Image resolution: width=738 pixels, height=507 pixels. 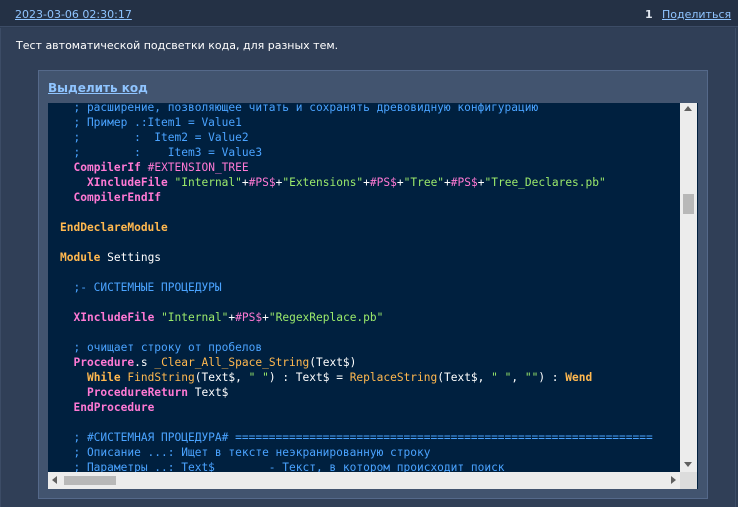 What do you see at coordinates (356, 122) in the screenshot?
I see `code-line: ; Пример .:Item1 = Value1` at bounding box center [356, 122].